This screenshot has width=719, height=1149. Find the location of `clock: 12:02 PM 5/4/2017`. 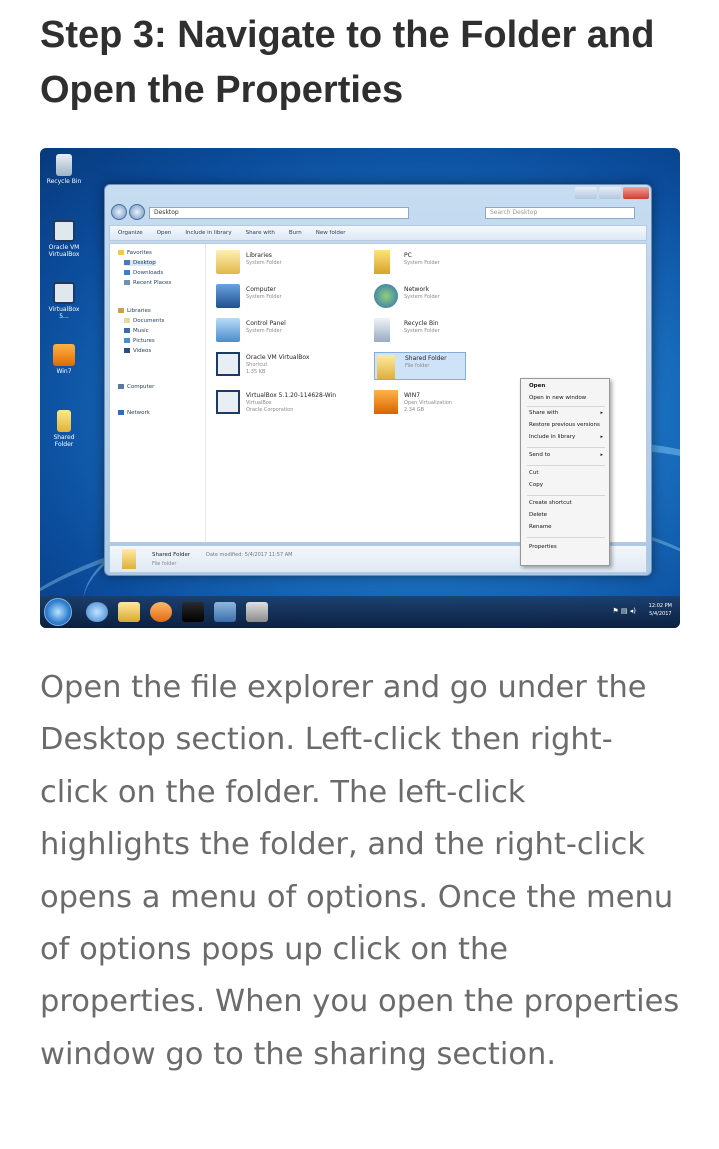

clock: 12:02 PM 5/4/2017 is located at coordinates (660, 610).